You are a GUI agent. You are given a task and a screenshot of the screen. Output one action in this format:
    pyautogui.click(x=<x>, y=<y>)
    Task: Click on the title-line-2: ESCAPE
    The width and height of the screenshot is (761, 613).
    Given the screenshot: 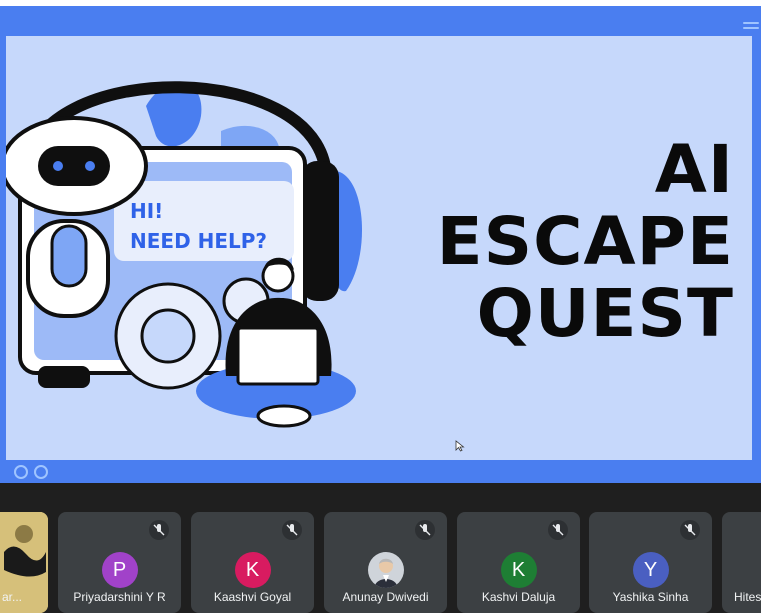 What is the action you would take?
    pyautogui.click(x=585, y=241)
    